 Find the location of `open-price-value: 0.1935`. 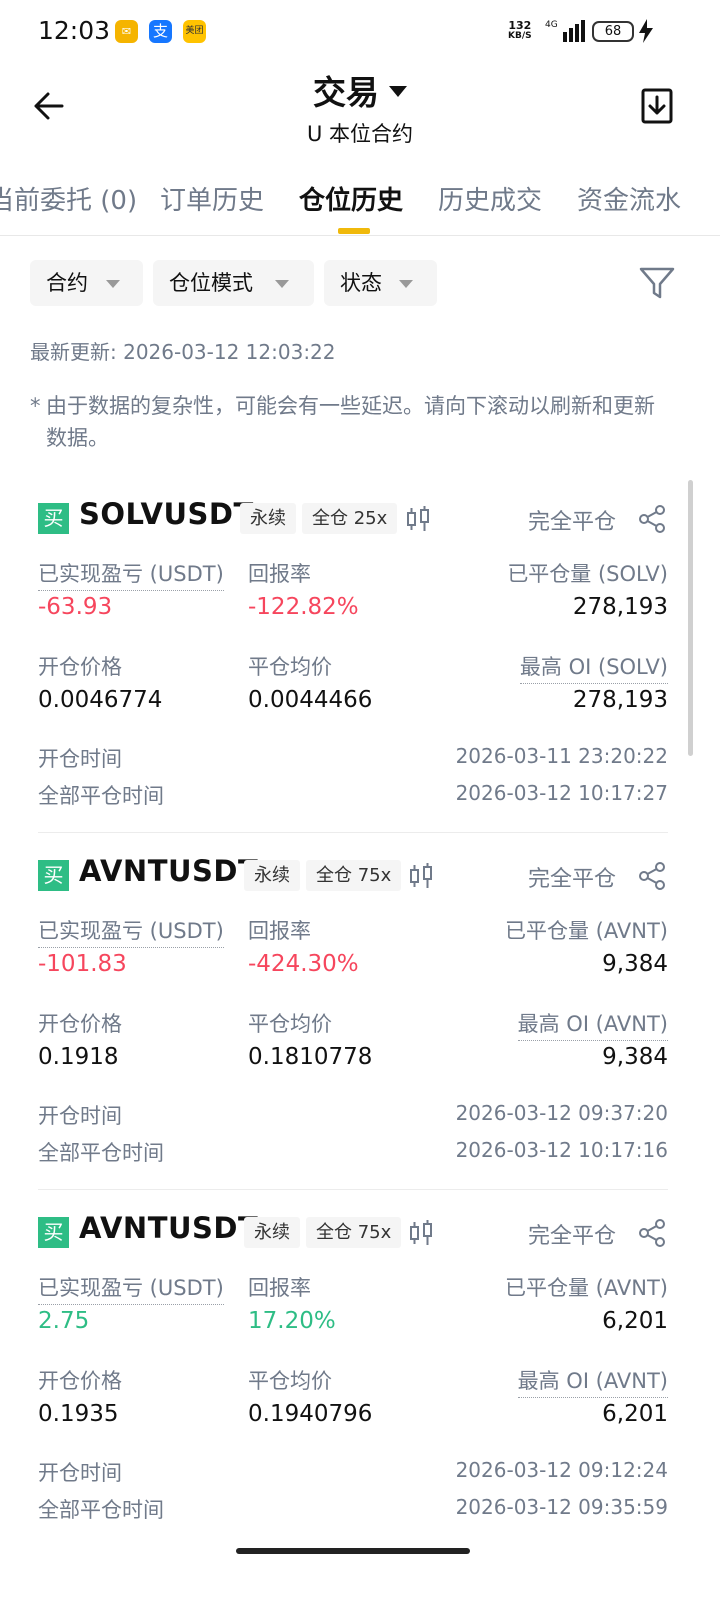

open-price-value: 0.1935 is located at coordinates (78, 1414).